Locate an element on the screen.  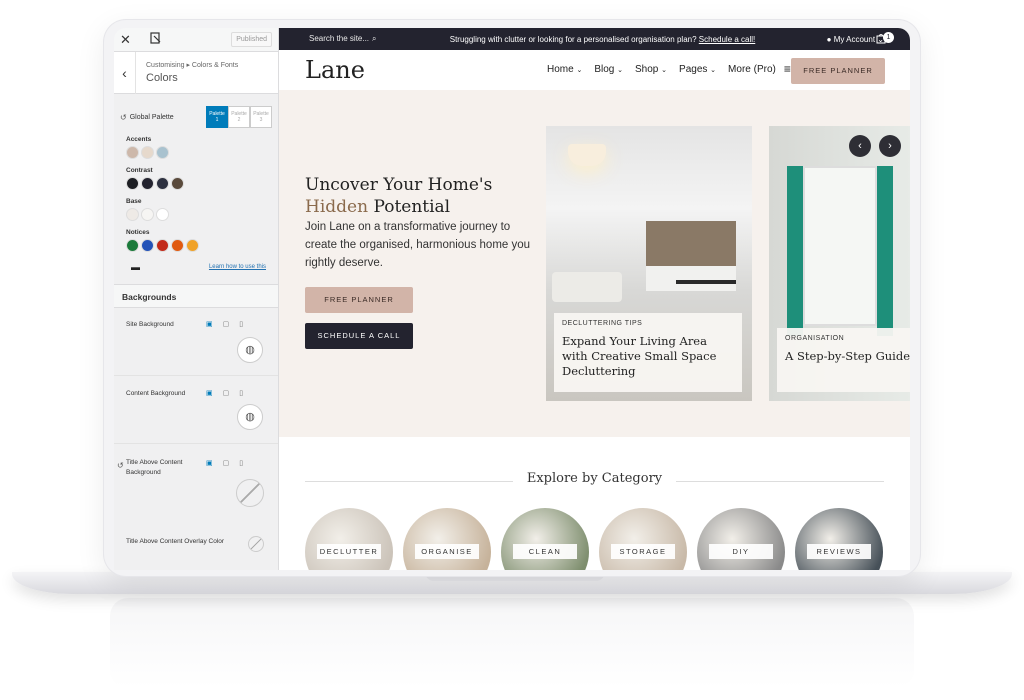
back-arrow-icon: ‹ is located at coordinates (125, 72).